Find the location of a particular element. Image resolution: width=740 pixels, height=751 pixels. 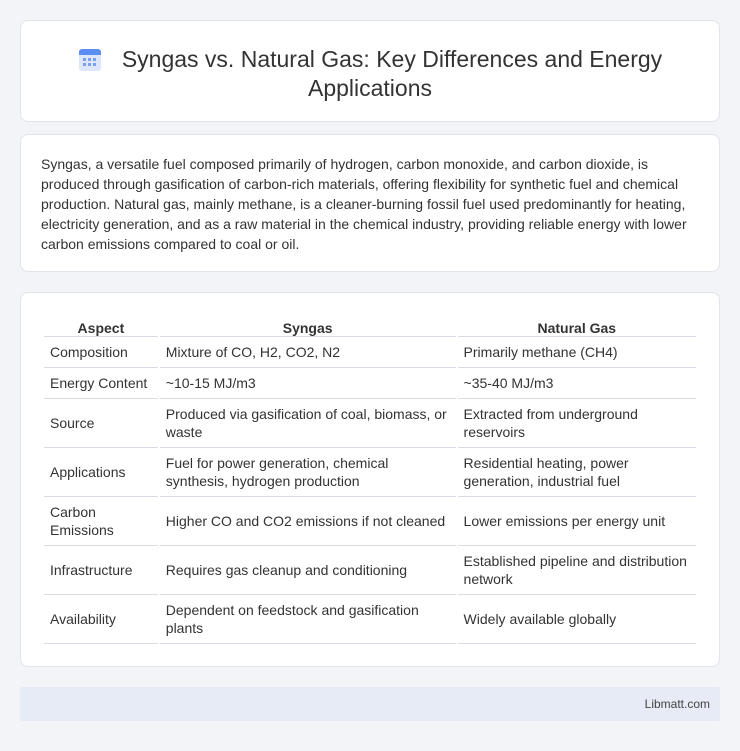

table-header-row: Aspect Syngas Natural Gas is located at coordinates (370, 326).